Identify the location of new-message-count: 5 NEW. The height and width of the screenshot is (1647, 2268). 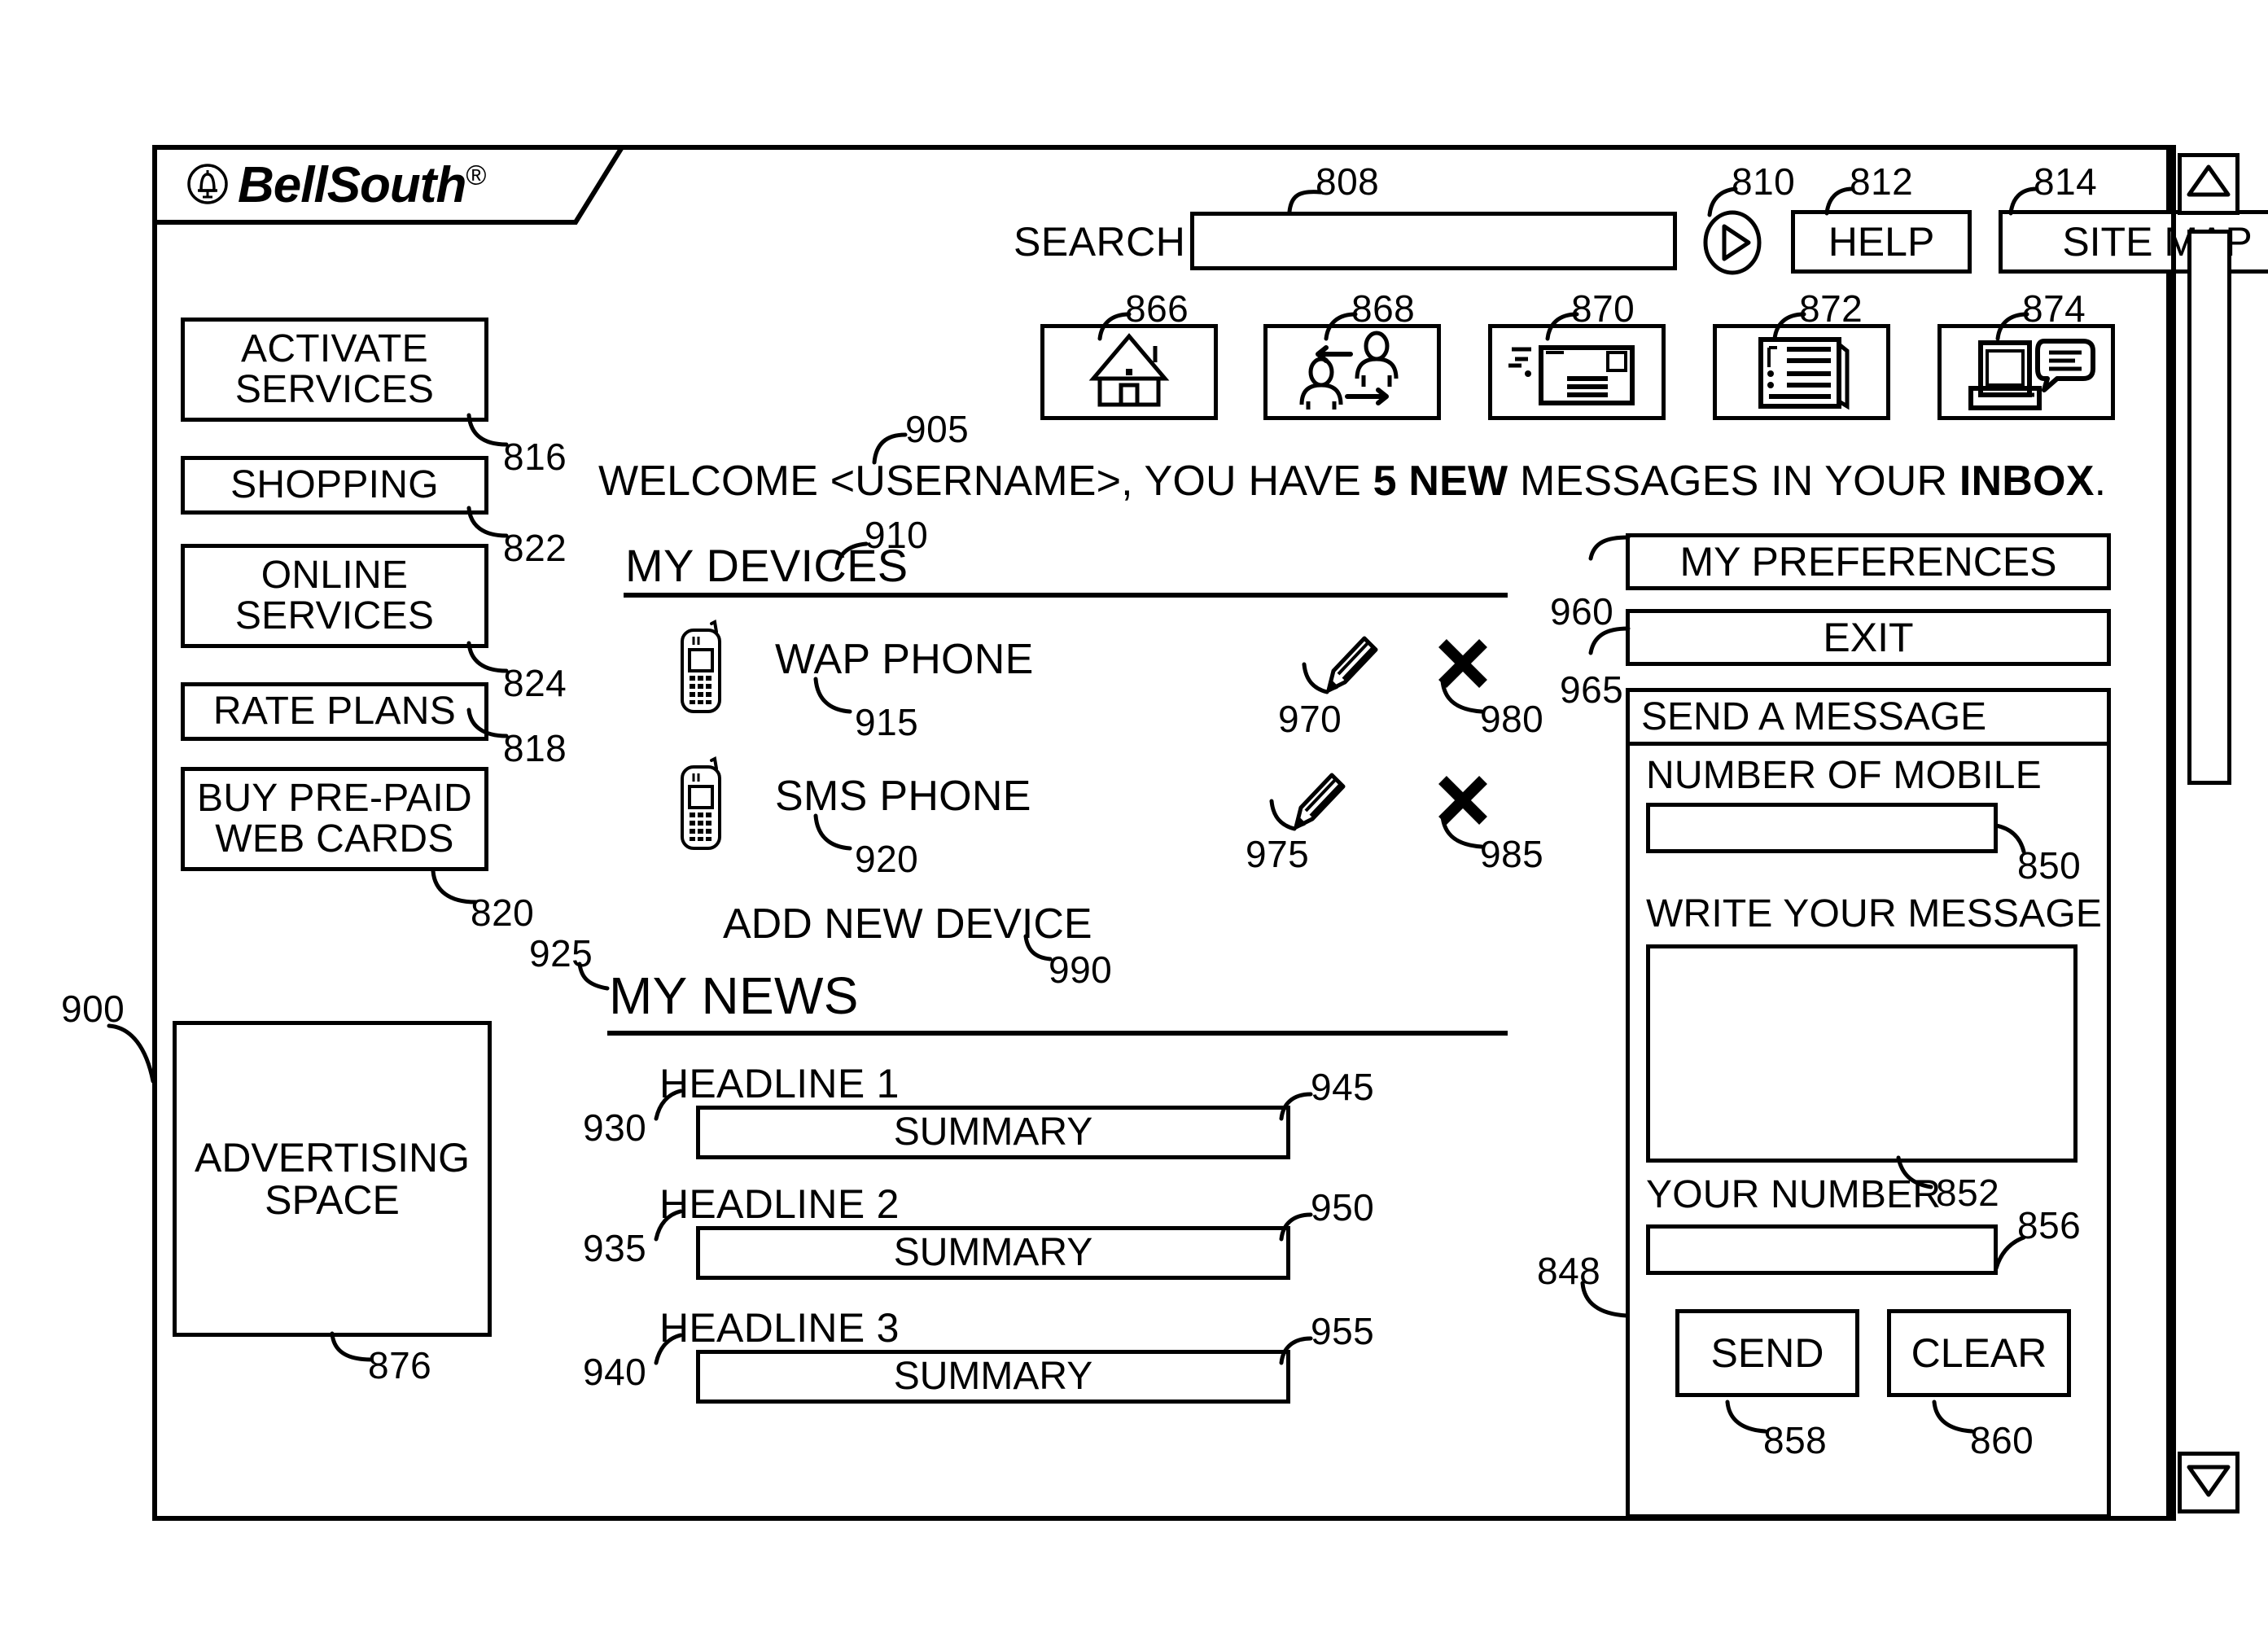
(1440, 481).